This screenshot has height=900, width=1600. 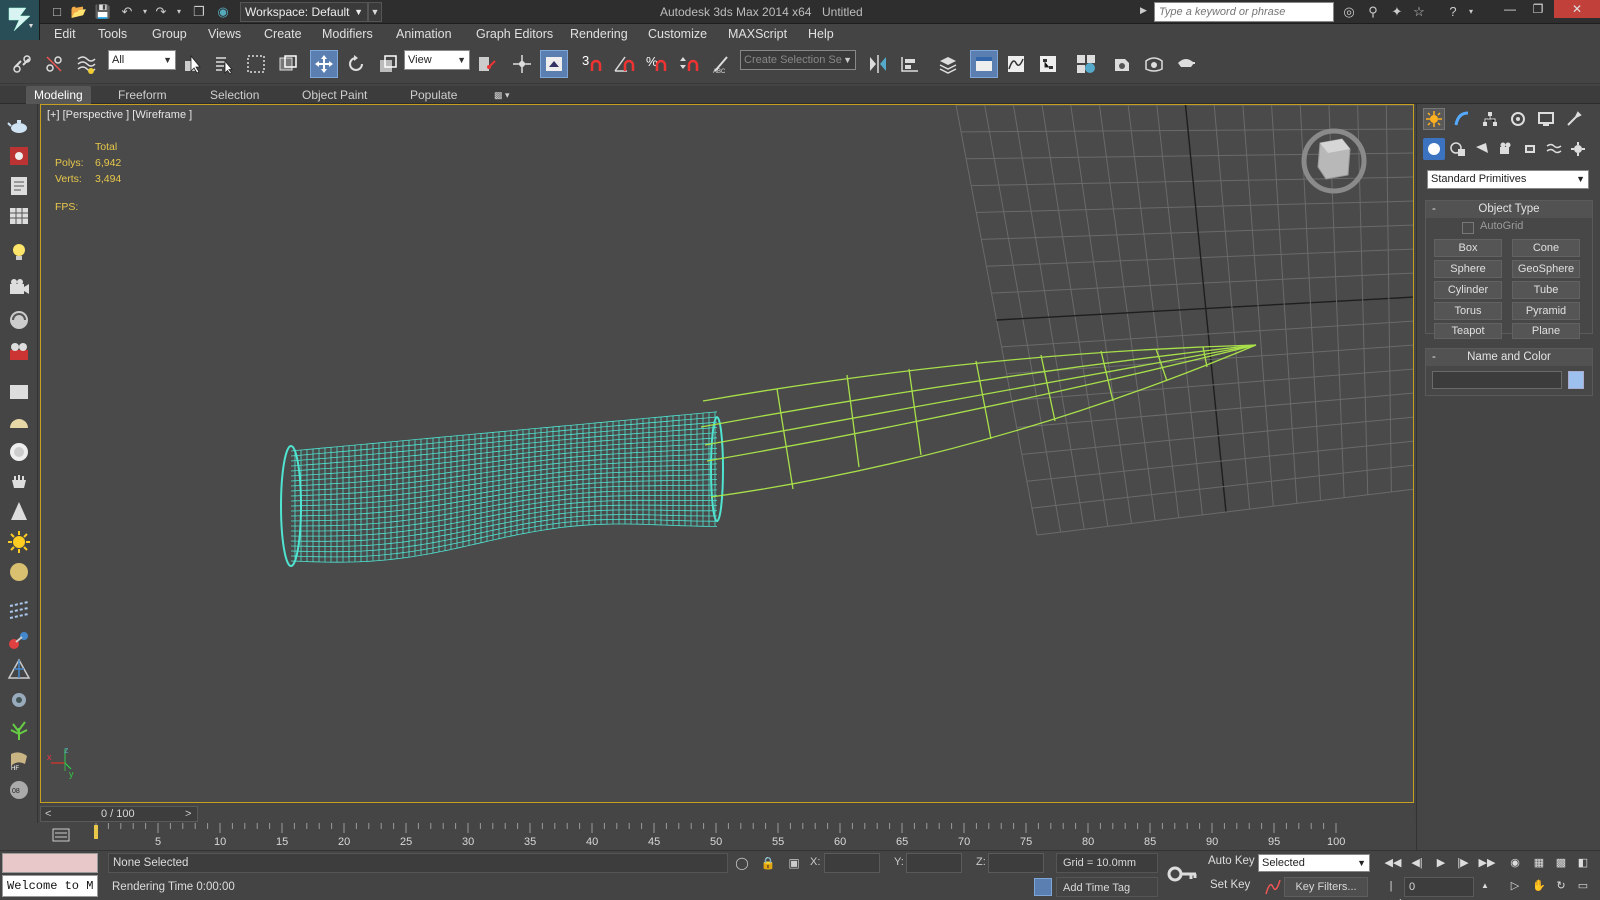 I want to click on plane-button: Plane, so click(x=1546, y=331).